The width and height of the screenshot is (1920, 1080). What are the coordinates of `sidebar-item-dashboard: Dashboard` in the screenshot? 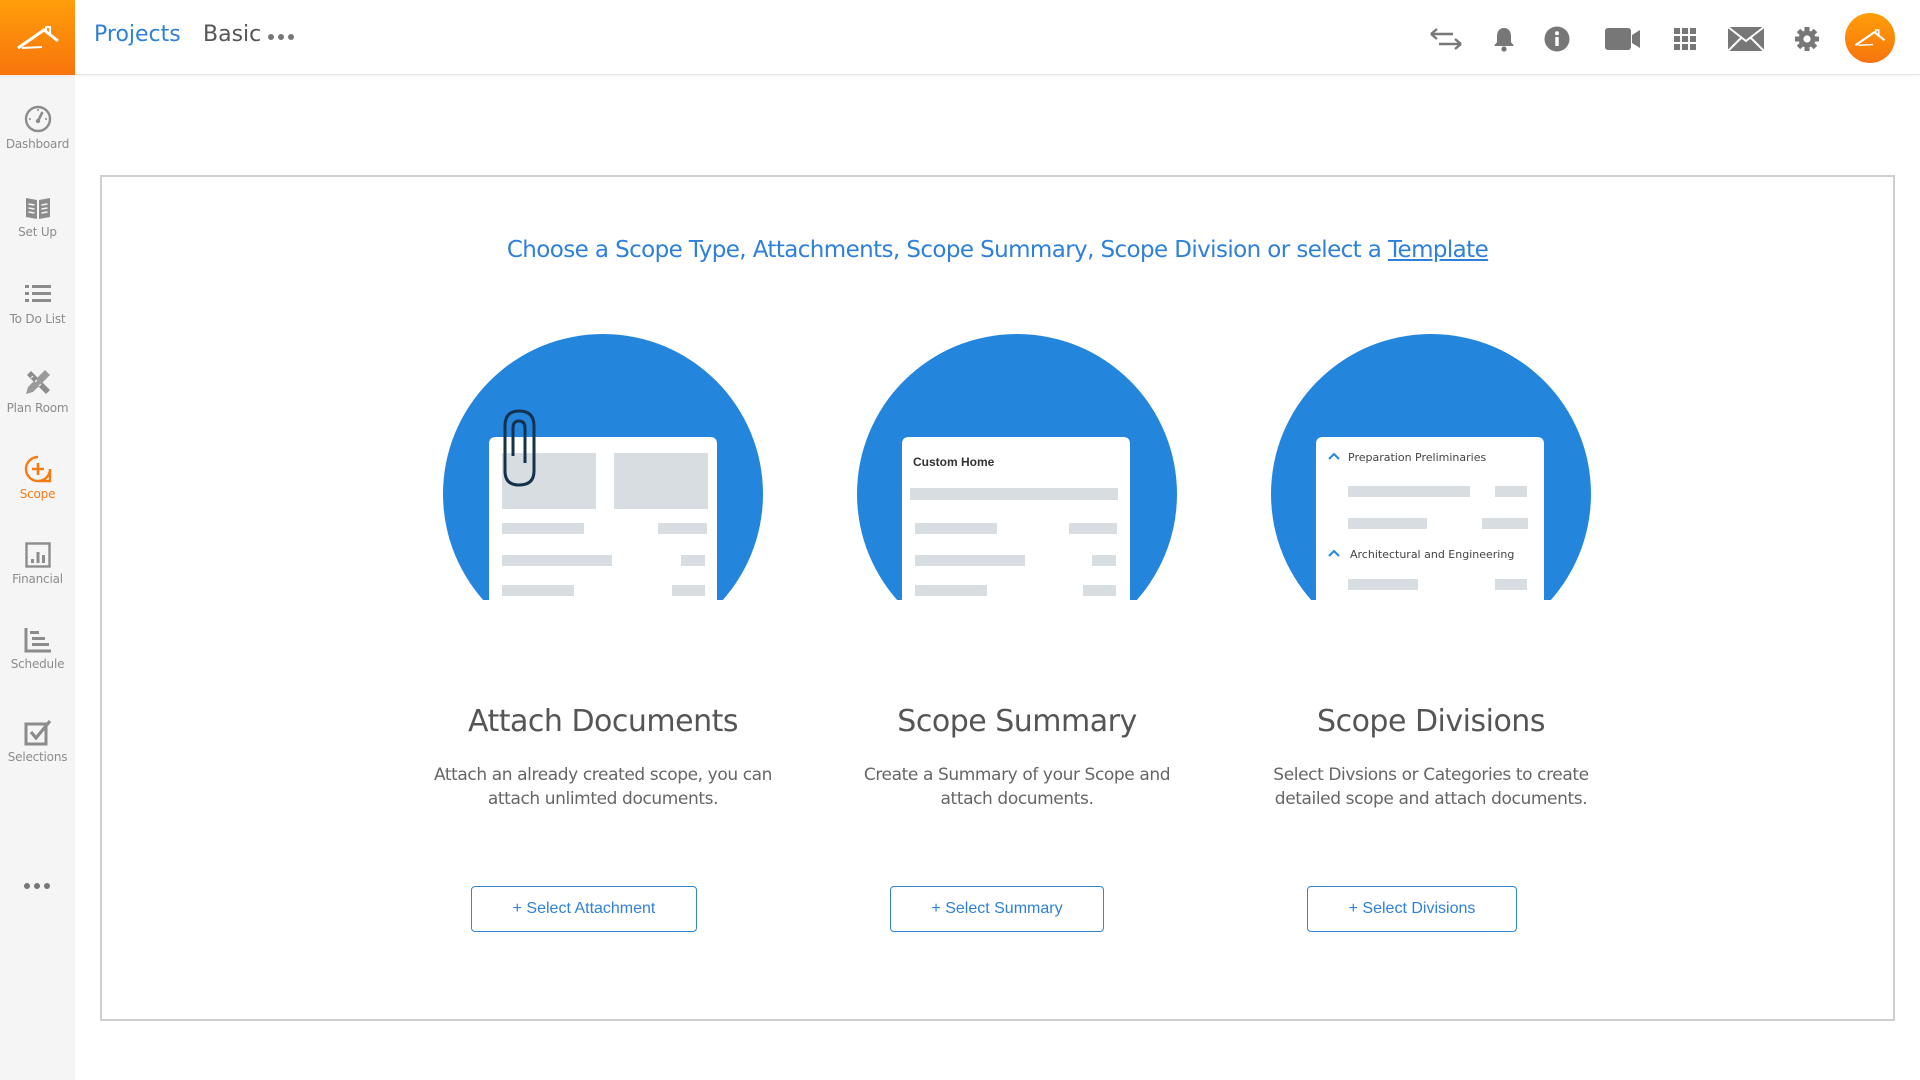 It's located at (37, 128).